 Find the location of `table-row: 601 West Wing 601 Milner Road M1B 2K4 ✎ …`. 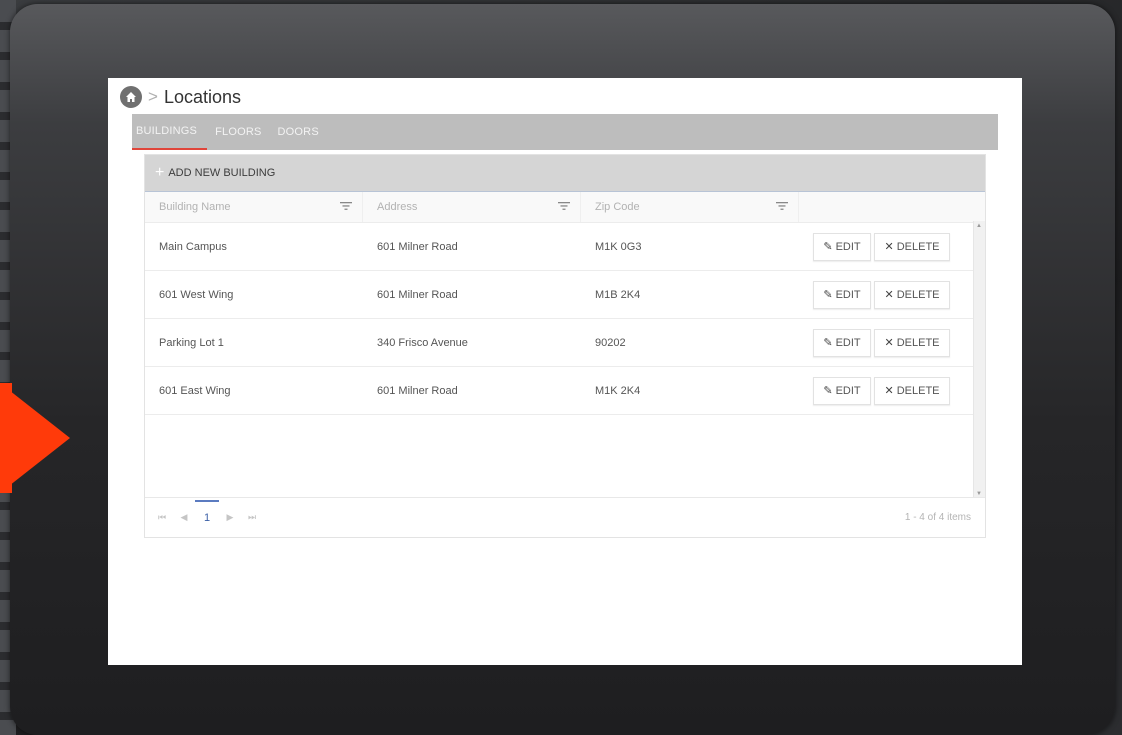

table-row: 601 West Wing 601 Milner Road M1B 2K4 ✎ … is located at coordinates (565, 295).